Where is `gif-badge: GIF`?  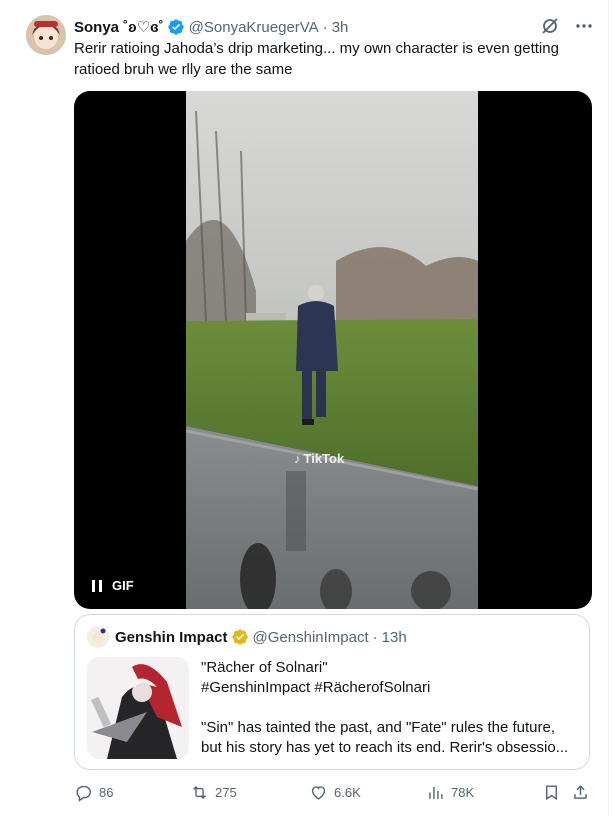
gif-badge: GIF is located at coordinates (123, 585).